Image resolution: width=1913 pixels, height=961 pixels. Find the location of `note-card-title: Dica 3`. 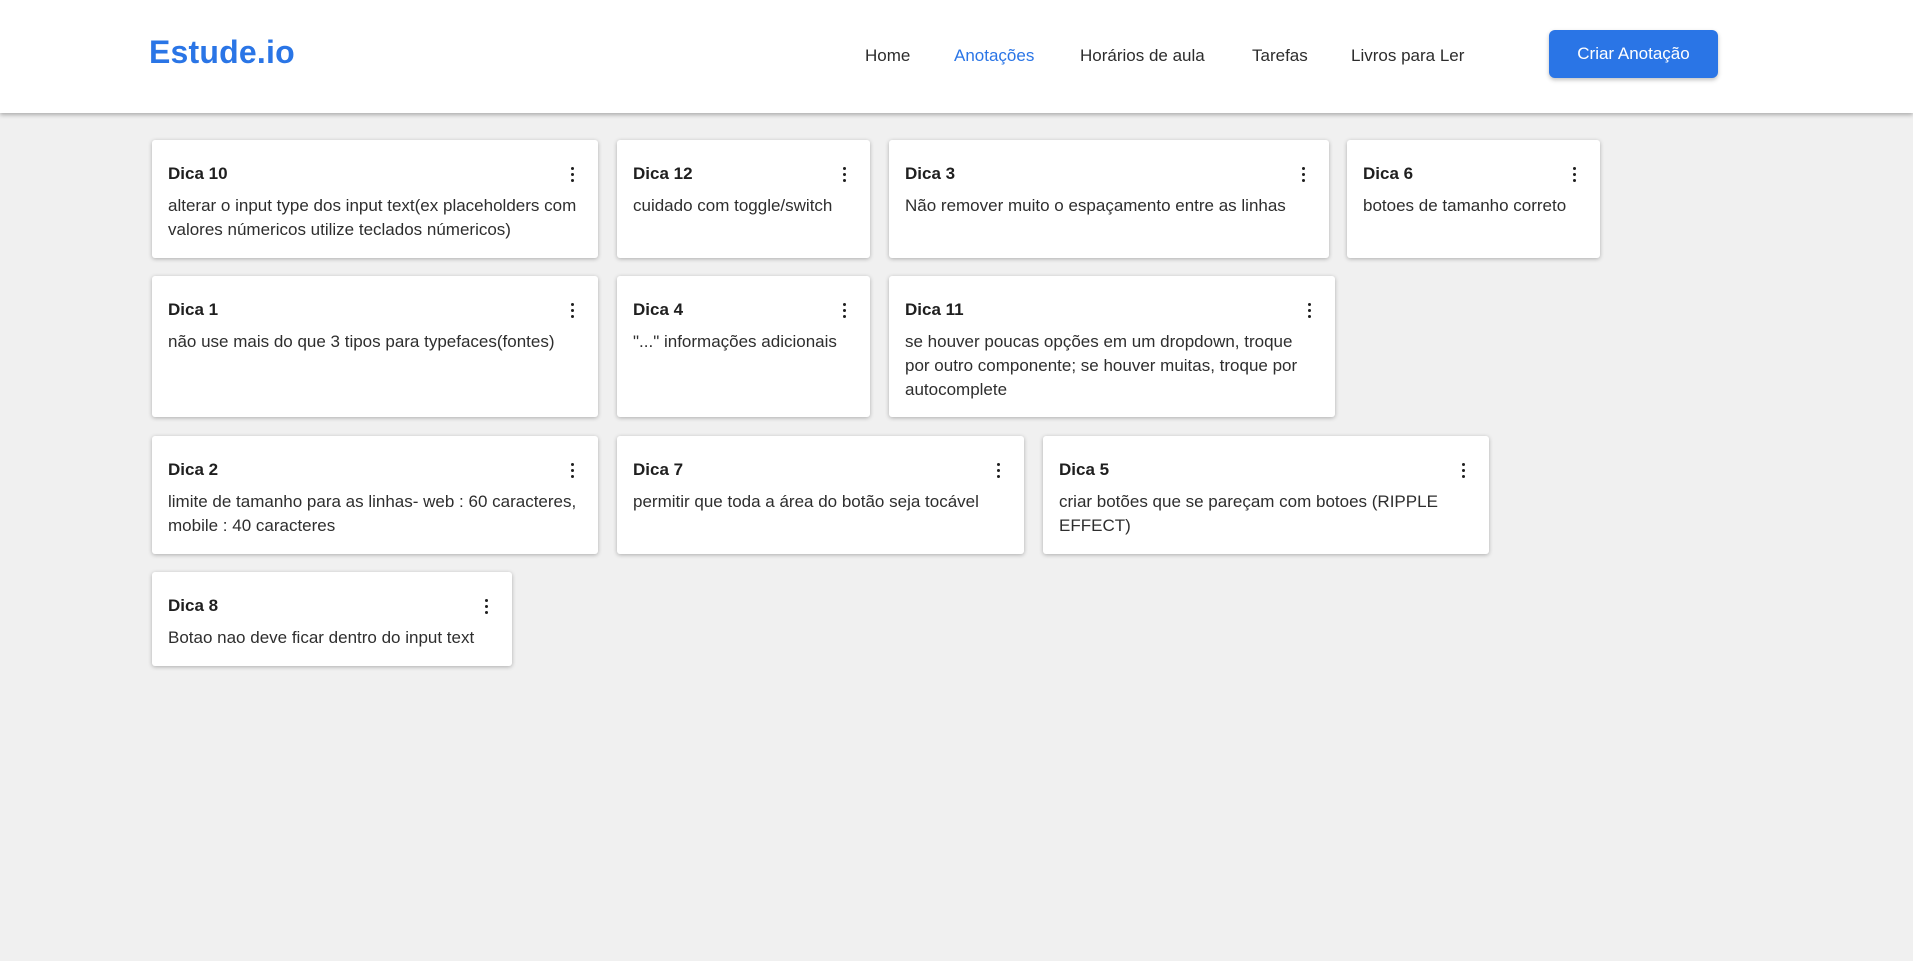

note-card-title: Dica 3 is located at coordinates (930, 173).